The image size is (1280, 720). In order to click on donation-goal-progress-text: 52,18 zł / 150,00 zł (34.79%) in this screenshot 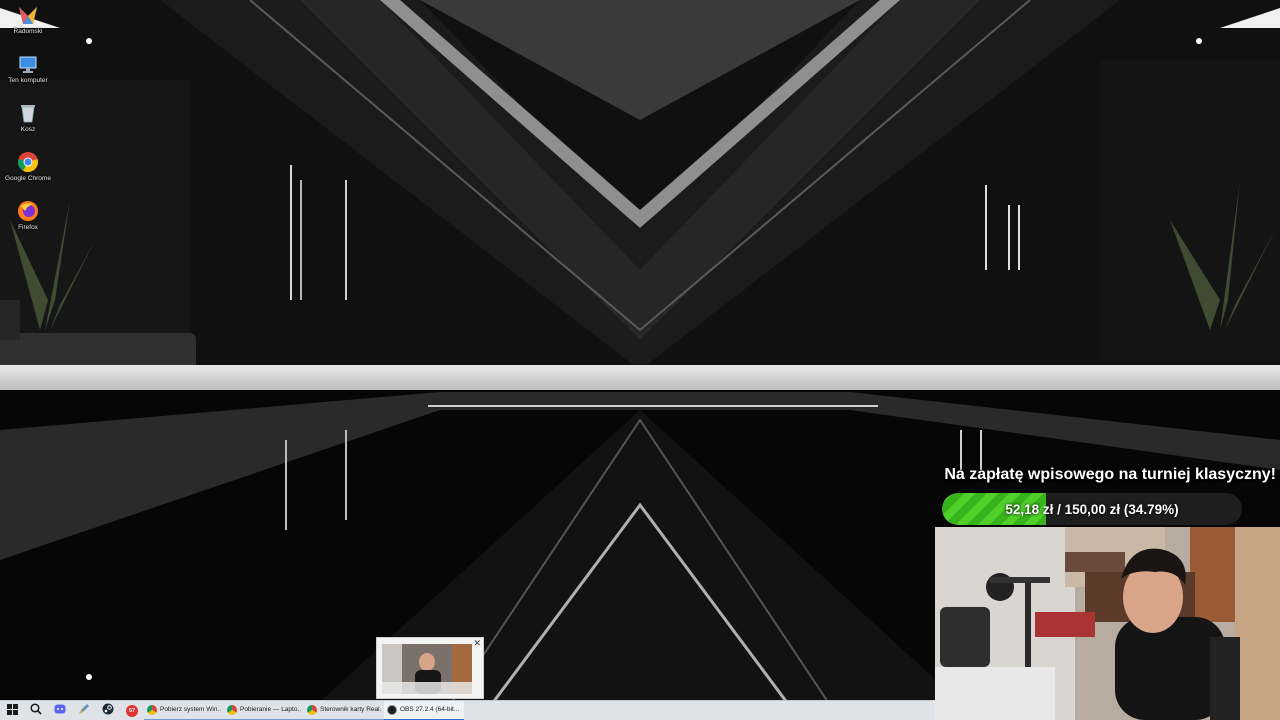, I will do `click(1092, 509)`.